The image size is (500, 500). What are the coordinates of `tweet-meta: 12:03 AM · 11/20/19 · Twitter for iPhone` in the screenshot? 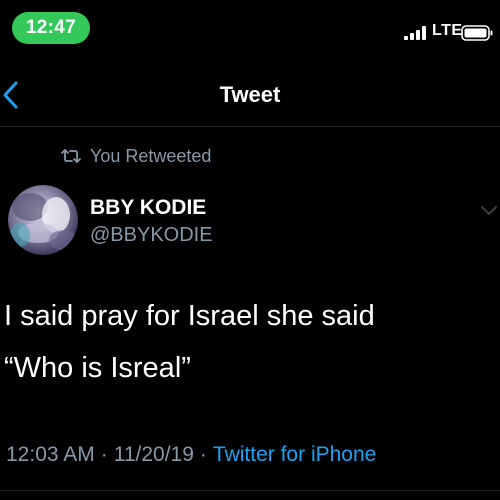 It's located at (191, 455).